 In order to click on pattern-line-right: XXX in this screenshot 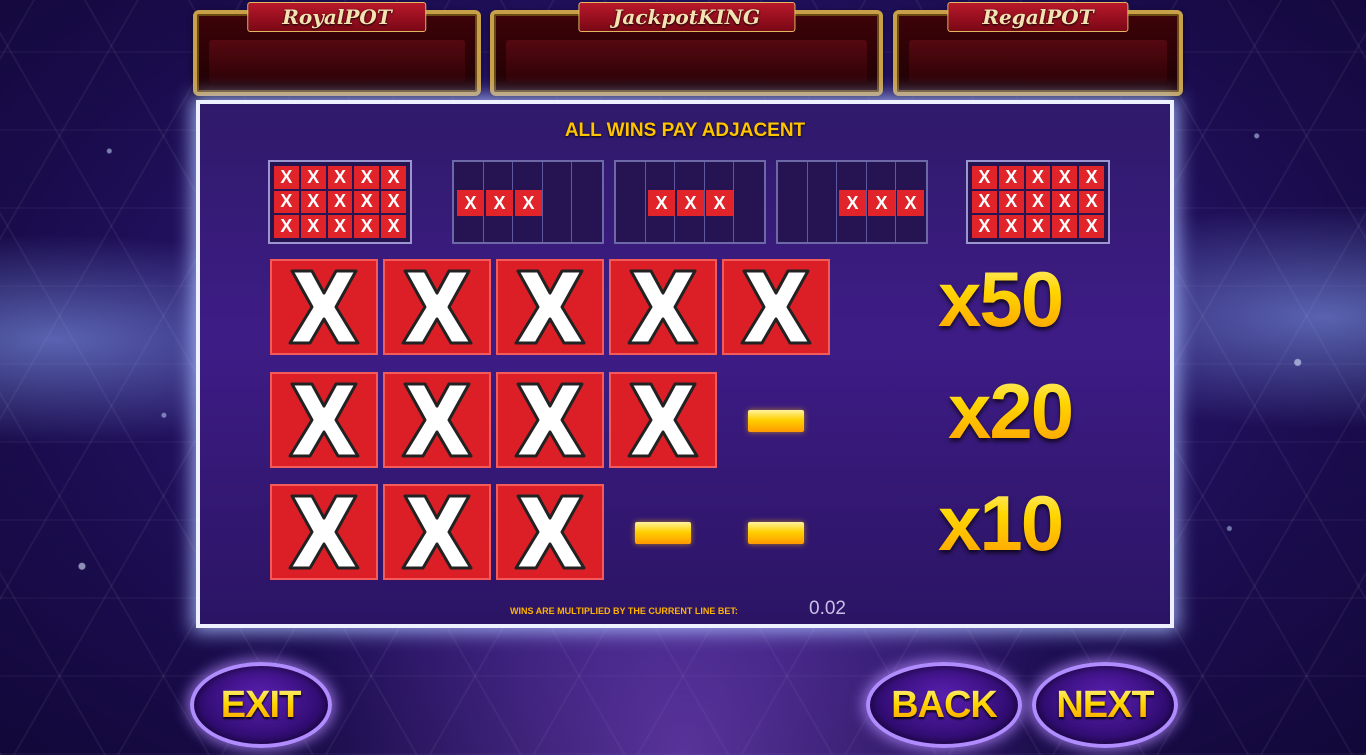, I will do `click(852, 202)`.